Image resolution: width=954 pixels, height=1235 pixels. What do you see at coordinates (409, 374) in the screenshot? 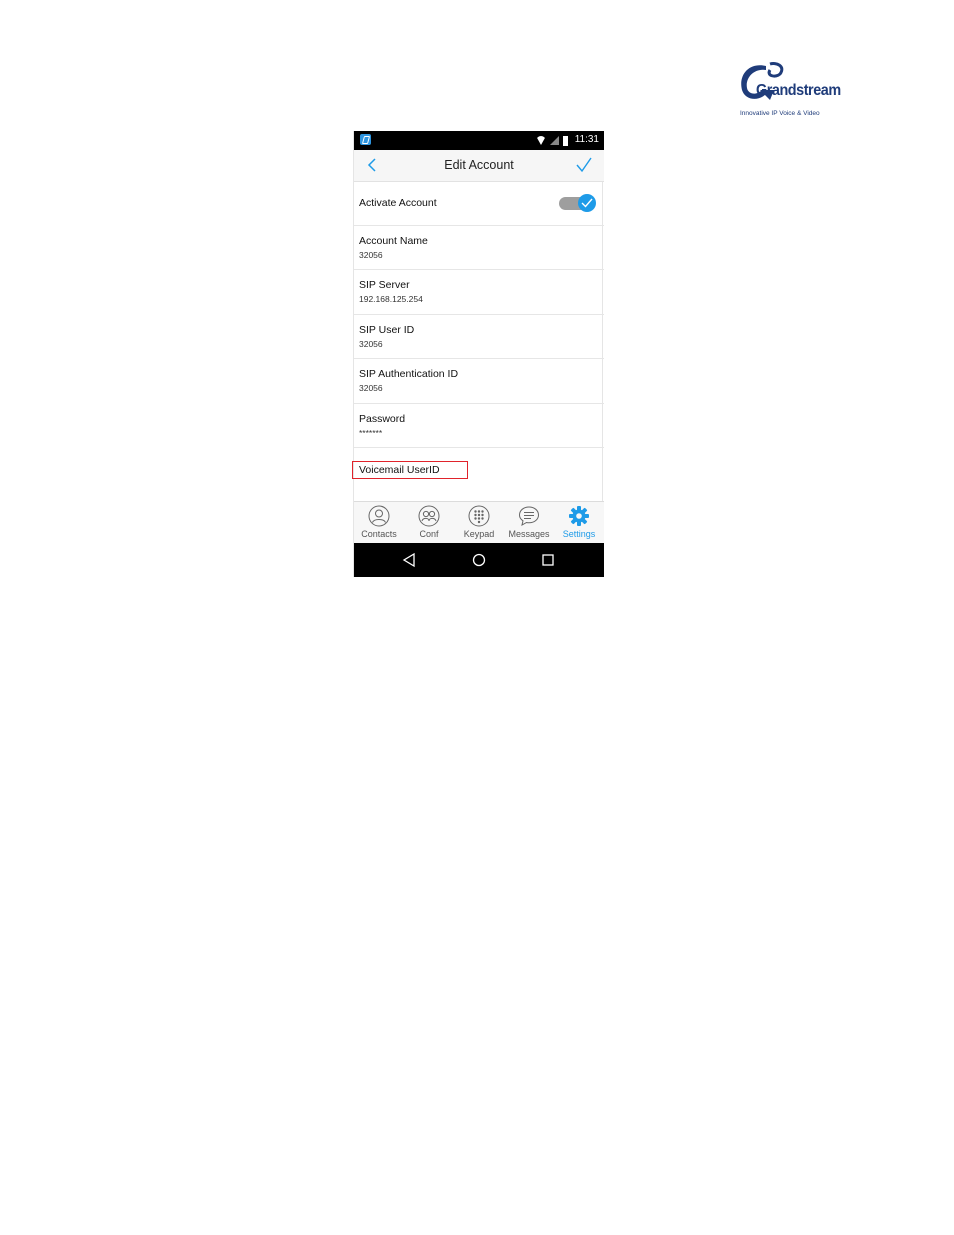
I see `sip-auth-id-label: SIP Authentication ID` at bounding box center [409, 374].